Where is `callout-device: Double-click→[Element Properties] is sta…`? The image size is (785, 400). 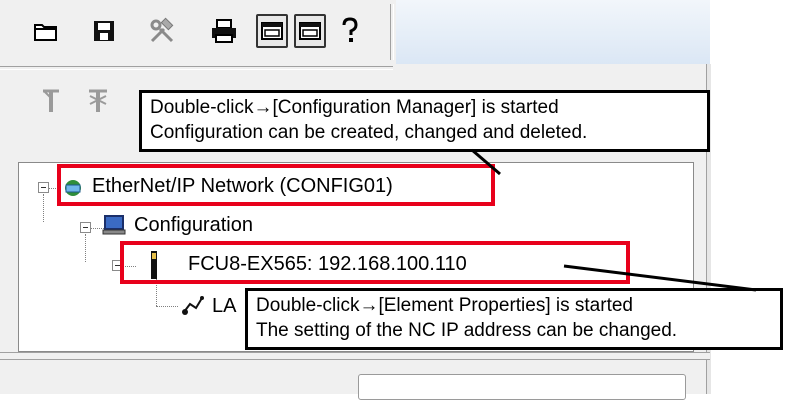
callout-device: Double-click→[Element Properties] is sta… is located at coordinates (514, 319).